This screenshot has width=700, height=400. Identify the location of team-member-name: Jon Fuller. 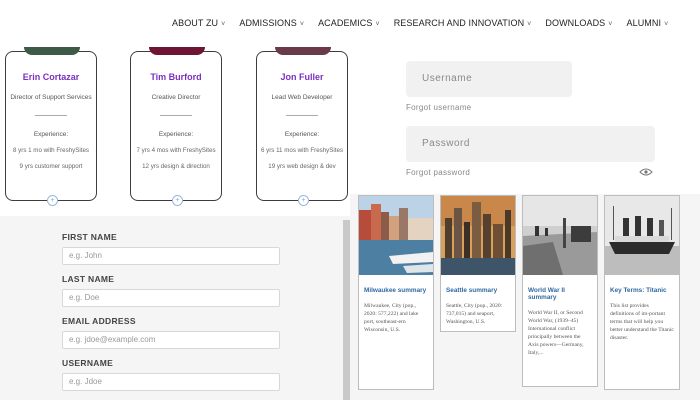
(302, 77).